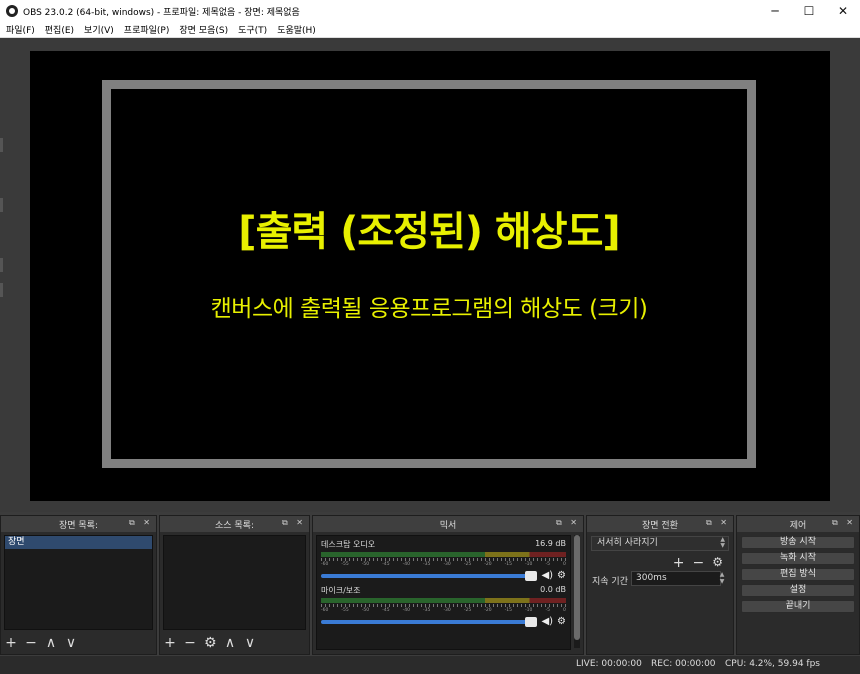  I want to click on scenes-dock-header: 장면 목록: ⧉ ✕, so click(78, 524).